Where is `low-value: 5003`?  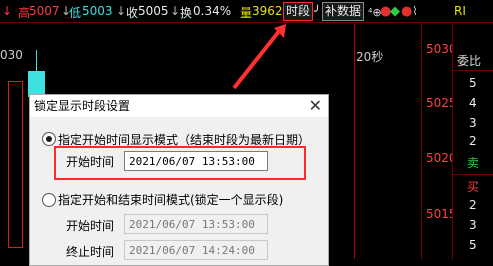 low-value: 5003 is located at coordinates (97, 11).